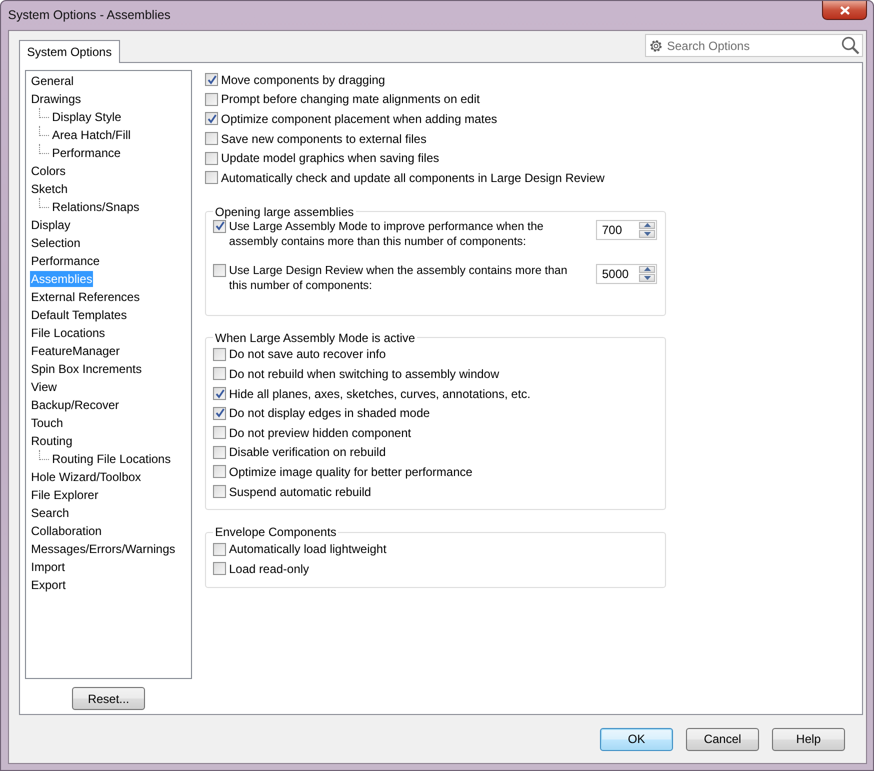 The image size is (874, 771). Describe the element at coordinates (722, 739) in the screenshot. I see `dialog-button: Cancel` at that location.